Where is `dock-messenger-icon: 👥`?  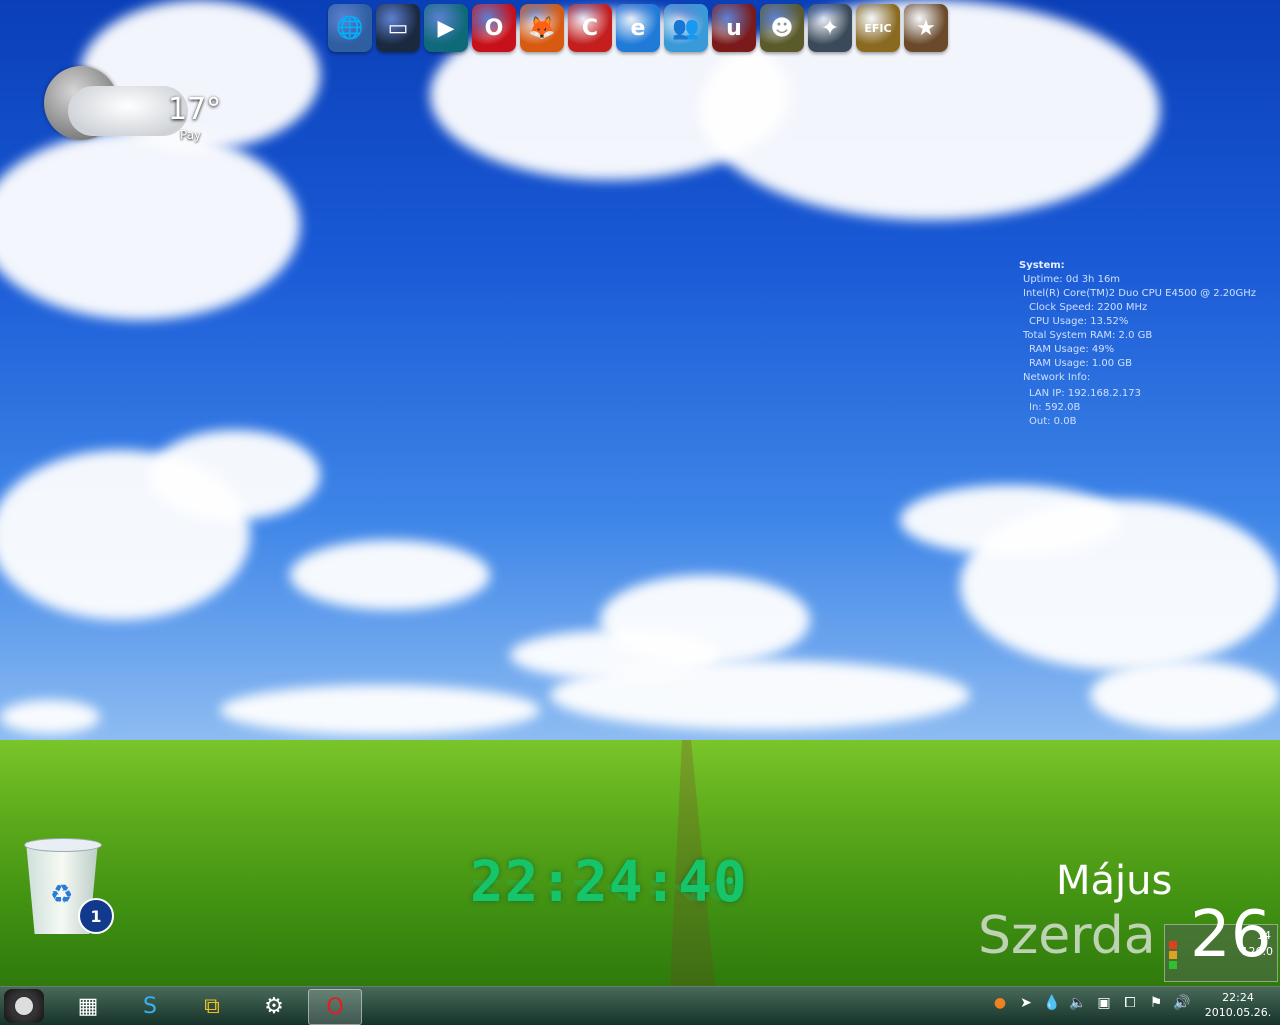 dock-messenger-icon: 👥 is located at coordinates (686, 28).